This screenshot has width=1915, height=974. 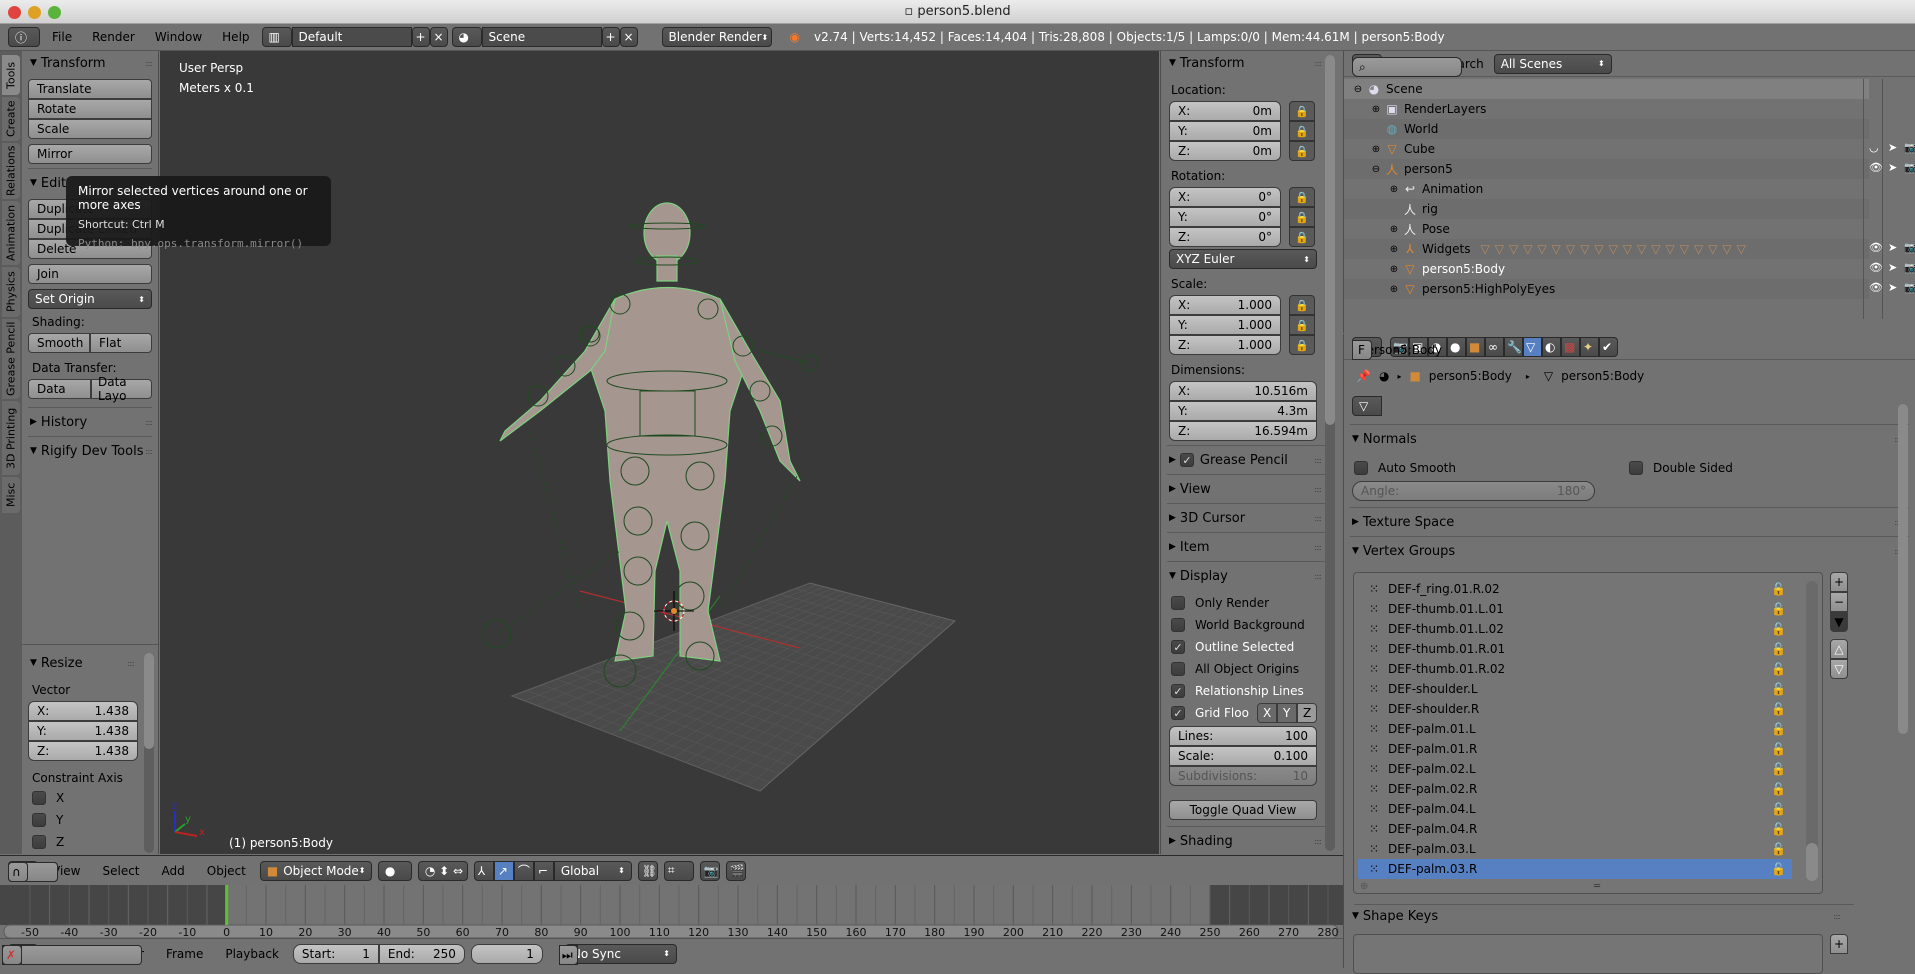 I want to click on vertex-group-item: ⁙ DEF-thumb.01.L.02 🔓, so click(x=1575, y=629).